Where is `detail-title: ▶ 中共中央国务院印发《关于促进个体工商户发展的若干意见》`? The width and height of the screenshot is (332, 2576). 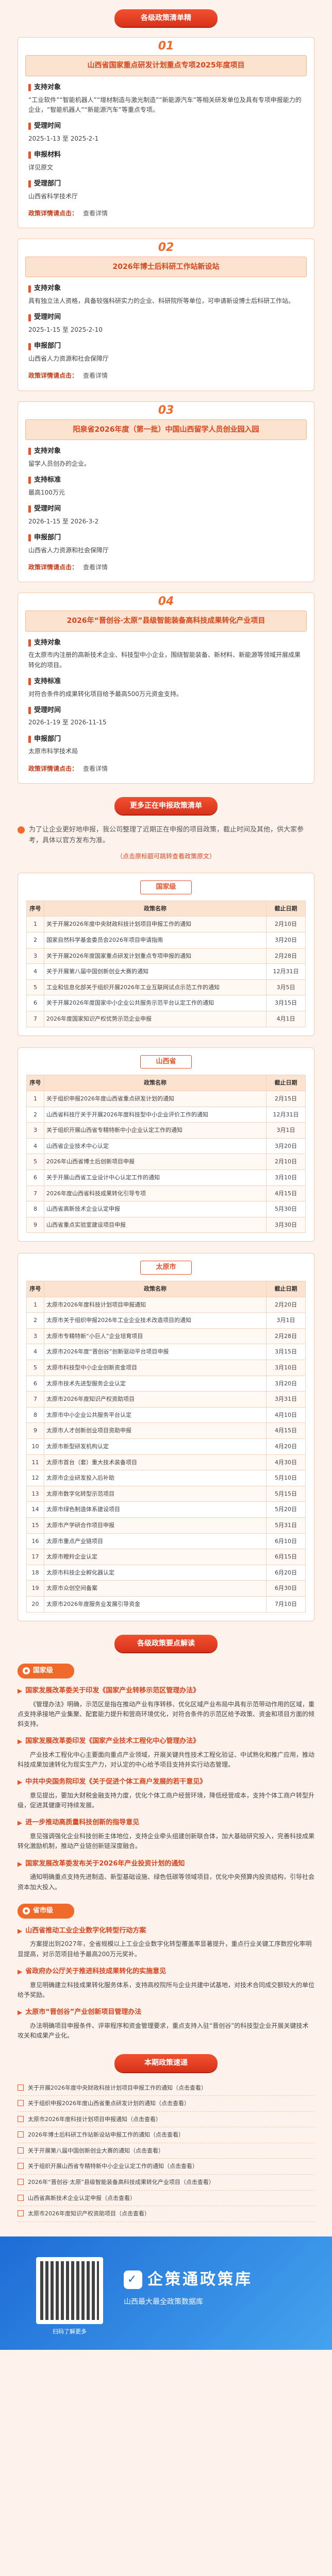
detail-title: ▶ 中共中央国务院印发《关于促进个体工商户发展的若干意见》 is located at coordinates (166, 1783).